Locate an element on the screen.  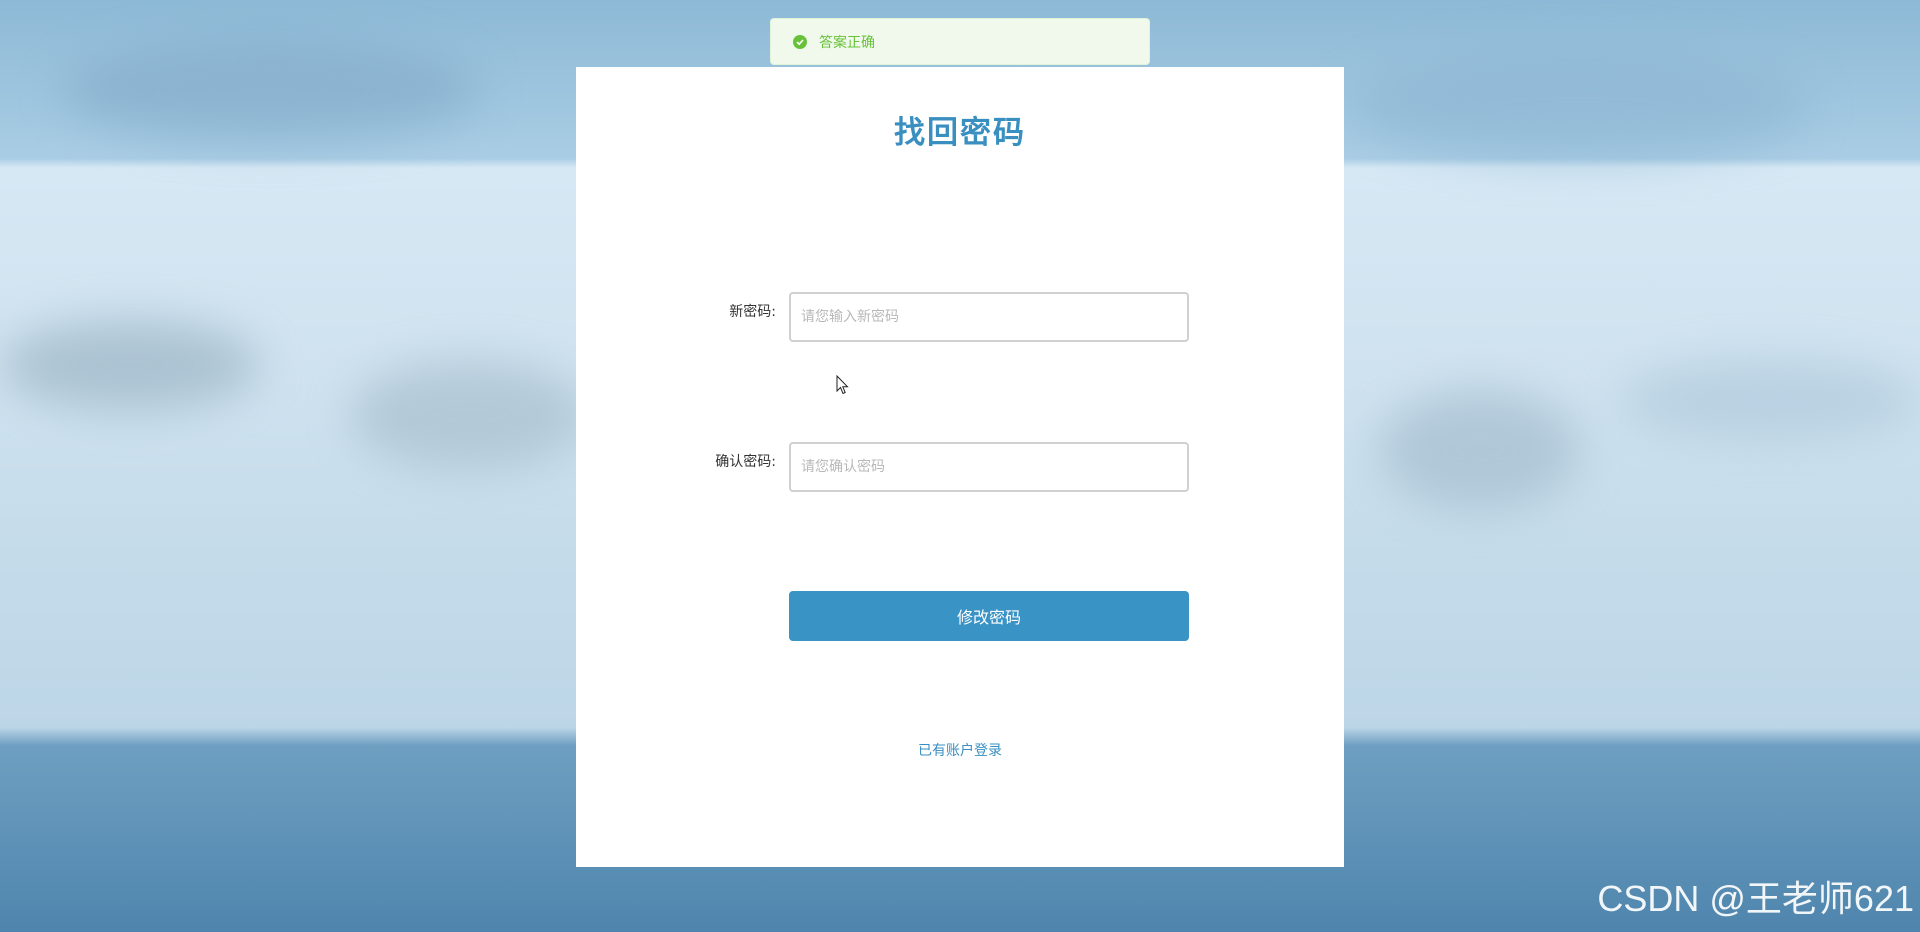
mouse-cursor-icon is located at coordinates (843, 386).